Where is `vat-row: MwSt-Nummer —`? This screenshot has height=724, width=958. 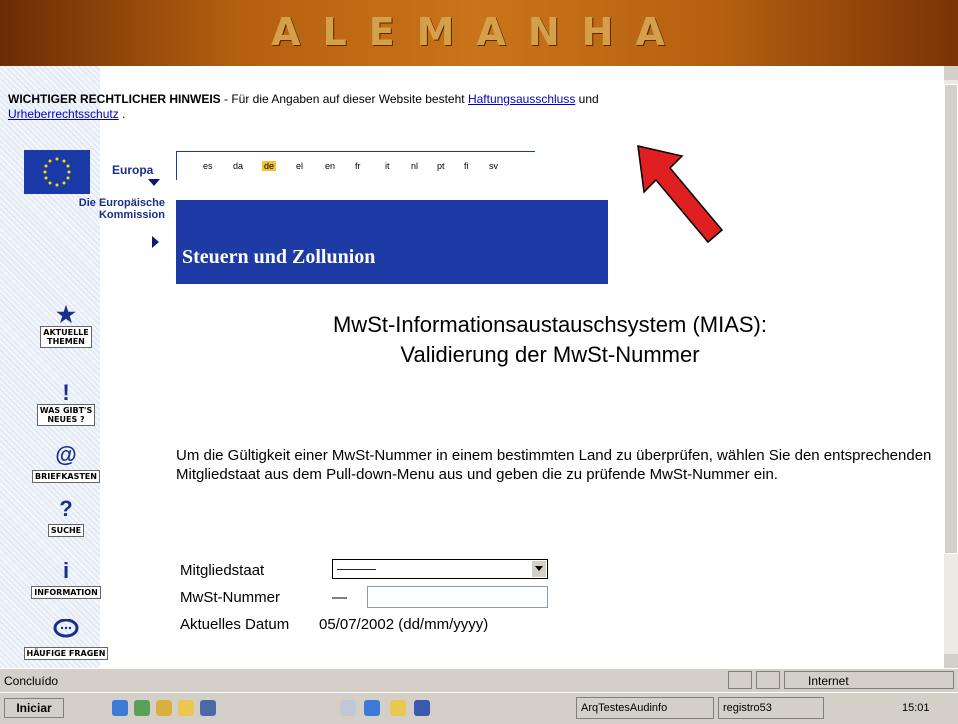
vat-row: MwSt-Nummer — is located at coordinates (364, 597).